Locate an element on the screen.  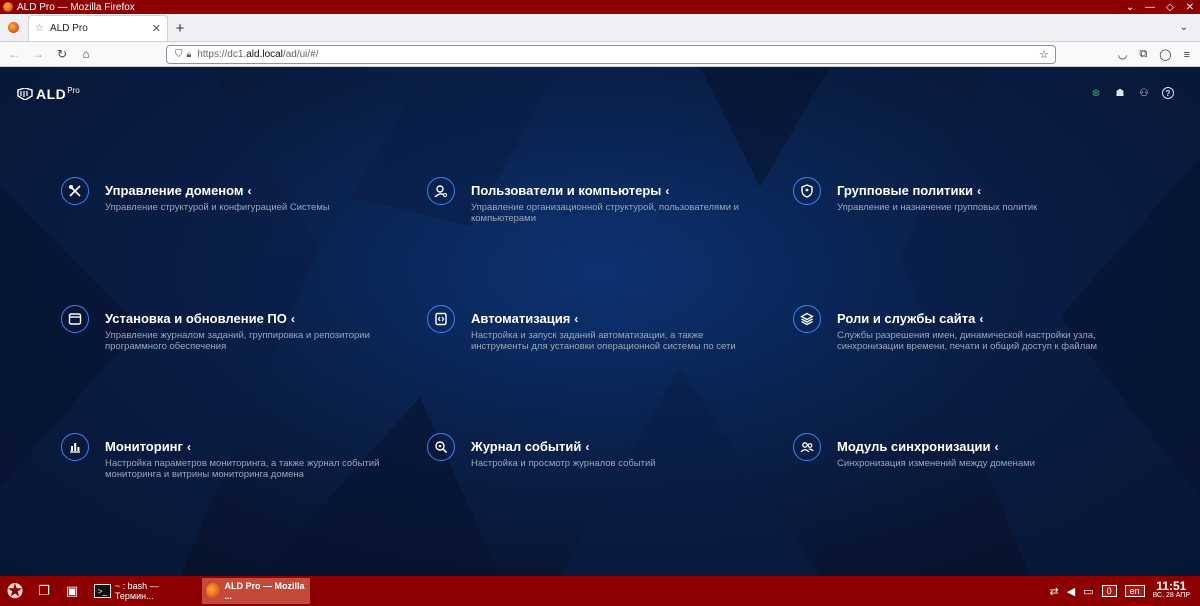
volume-icon: ◀ is located at coordinates (1071, 591).